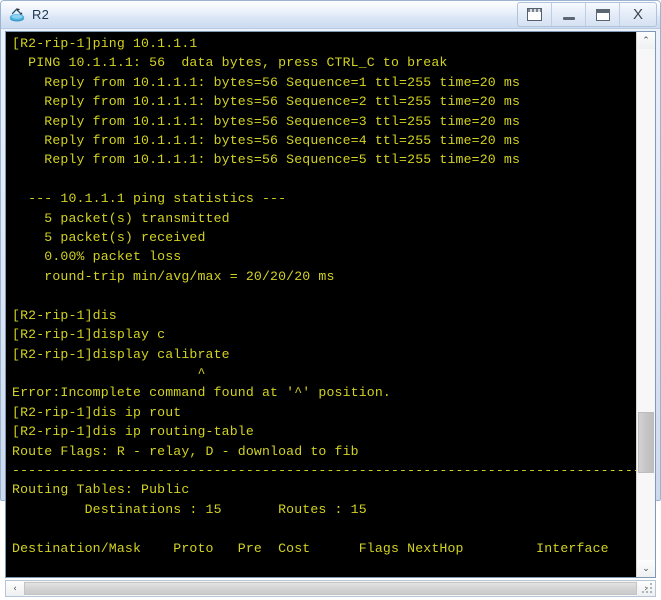 This screenshot has width=661, height=600. I want to click on terminal-line: [R2-rip-1]display calibrate, so click(121, 354).